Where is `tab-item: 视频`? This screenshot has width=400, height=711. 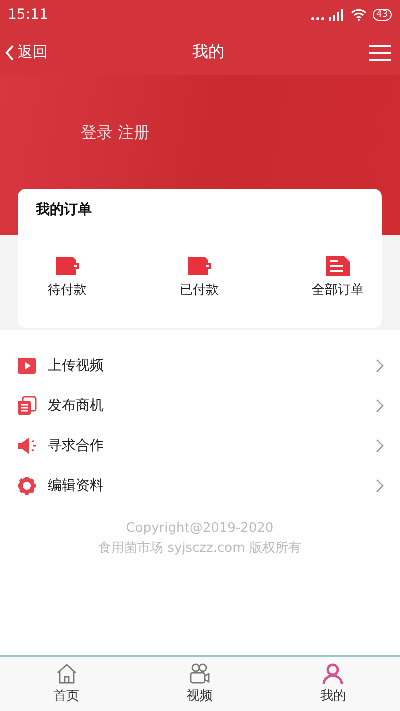
tab-item: 视频 is located at coordinates (200, 684).